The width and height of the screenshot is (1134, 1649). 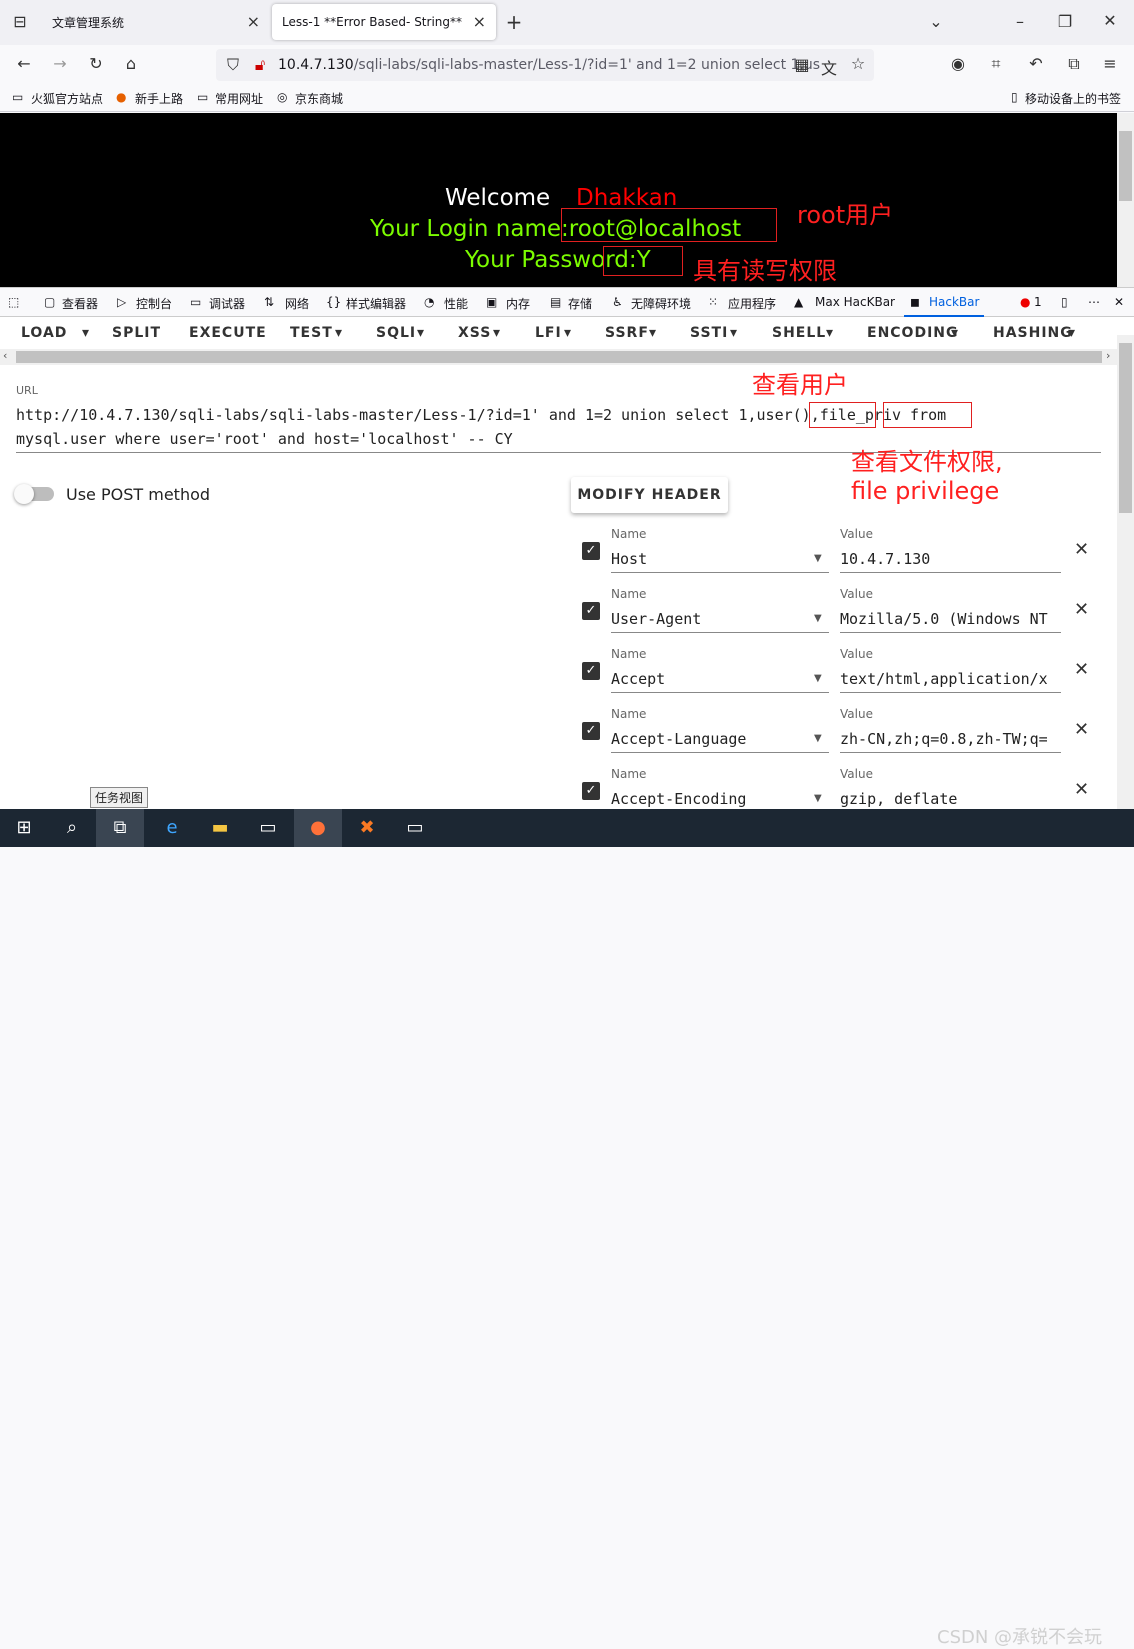 I want to click on minimize-icon: –, so click(x=1020, y=21).